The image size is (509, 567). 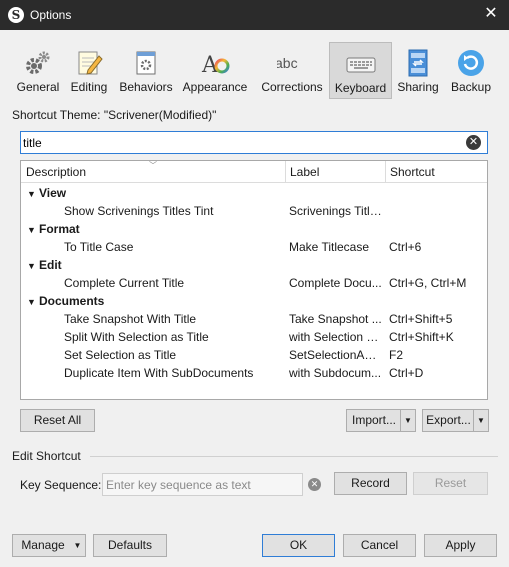 What do you see at coordinates (471, 63) in the screenshot?
I see `backup-icon` at bounding box center [471, 63].